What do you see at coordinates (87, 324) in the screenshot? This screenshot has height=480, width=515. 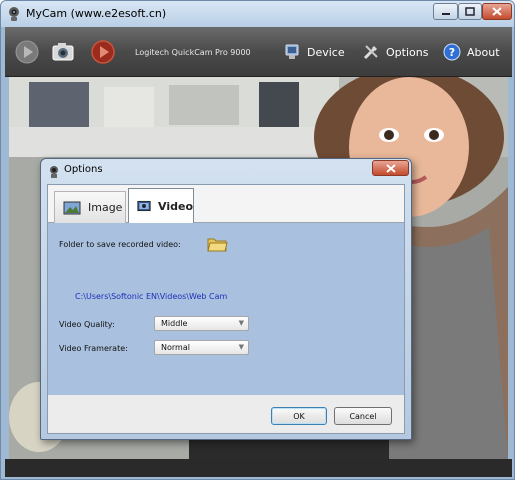 I see `quality-label: Video Quality:` at bounding box center [87, 324].